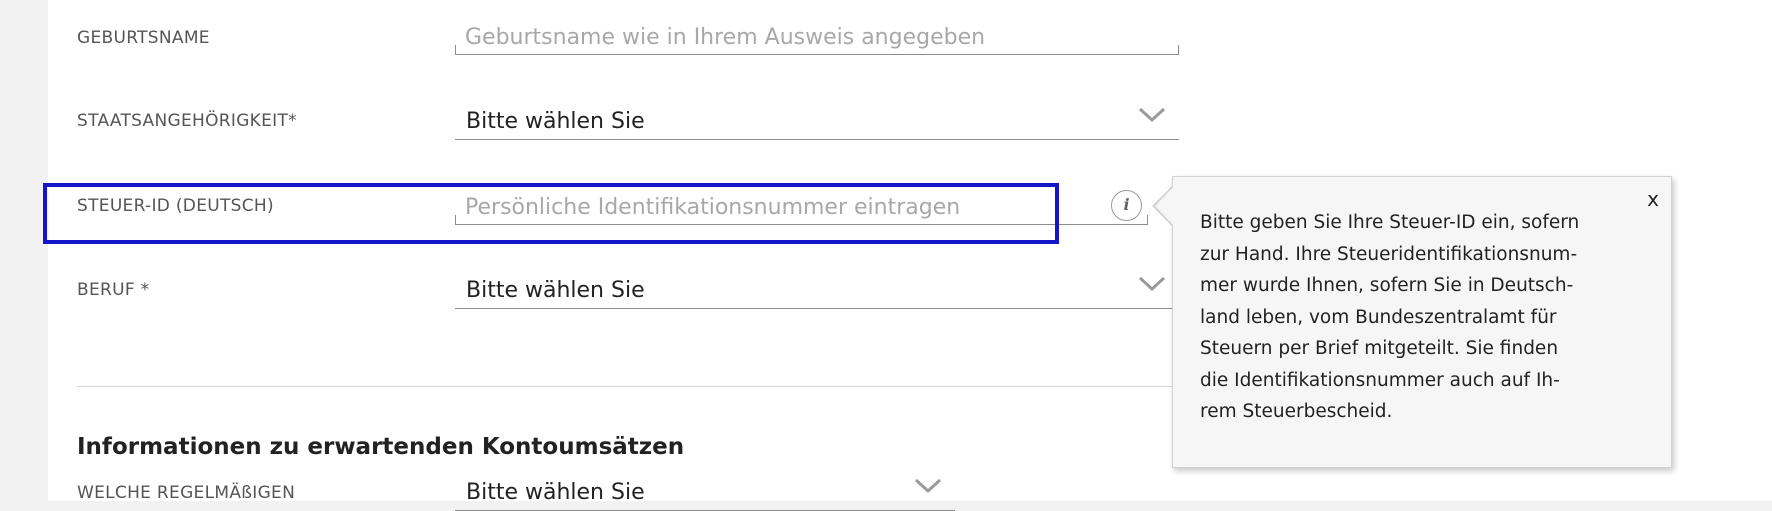 Image resolution: width=1772 pixels, height=511 pixels. Describe the element at coordinates (143, 38) in the screenshot. I see `birth-name-label: GEBURTSNAME` at that location.